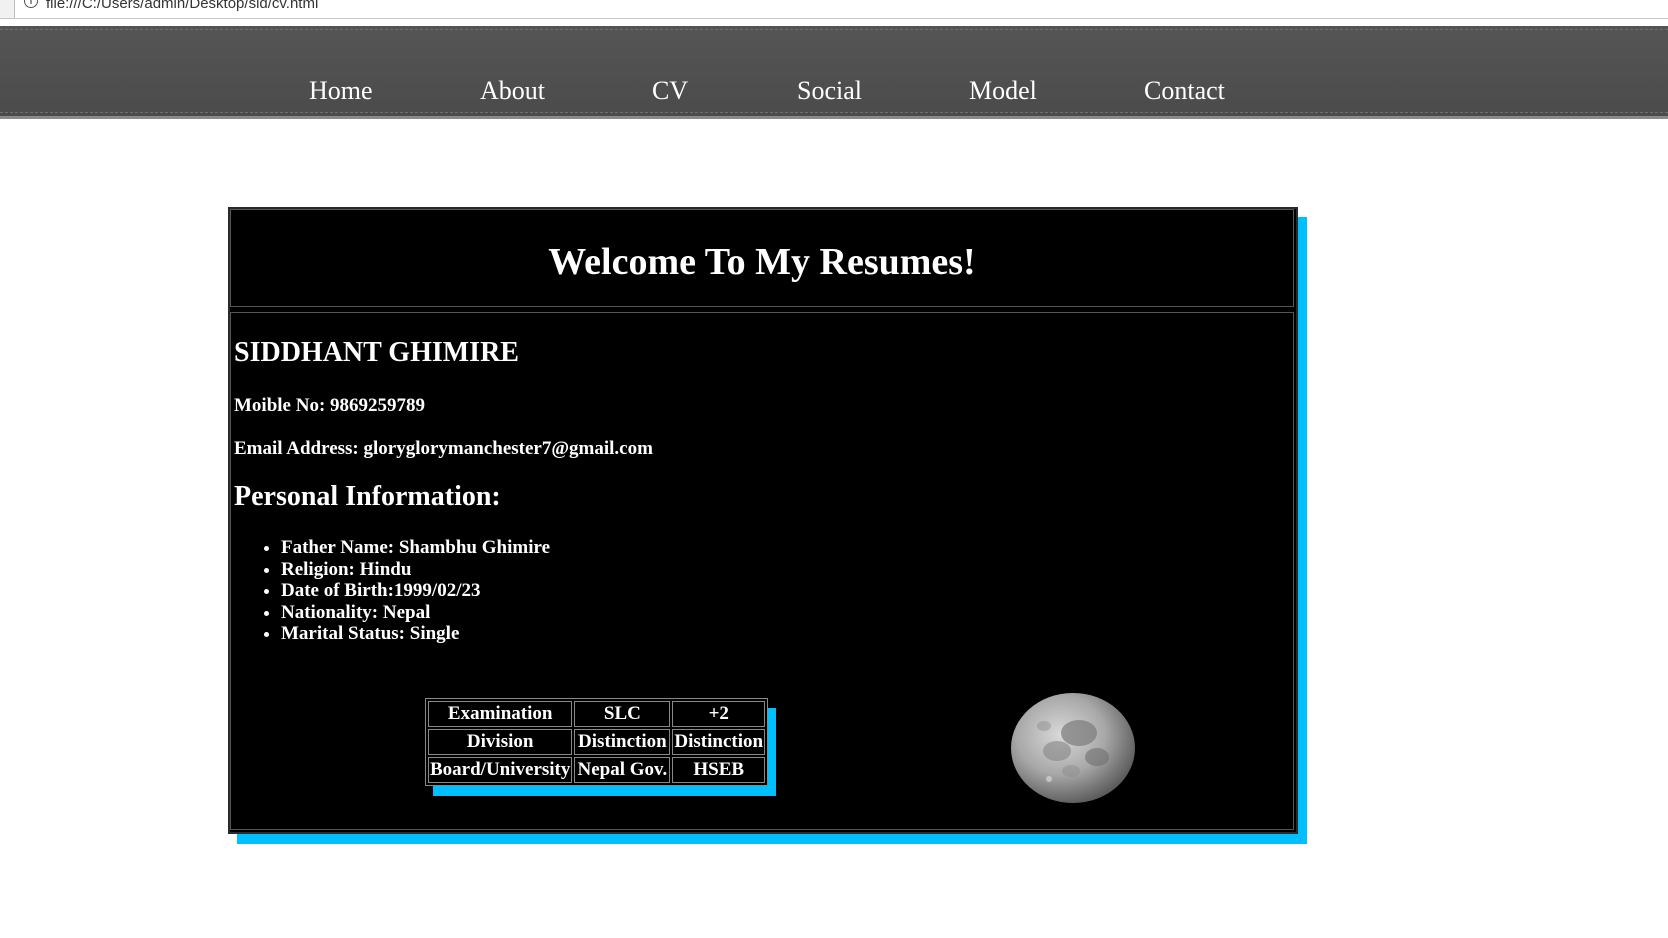  Describe the element at coordinates (622, 770) in the screenshot. I see `table-cell: Nepal Gov.` at that location.